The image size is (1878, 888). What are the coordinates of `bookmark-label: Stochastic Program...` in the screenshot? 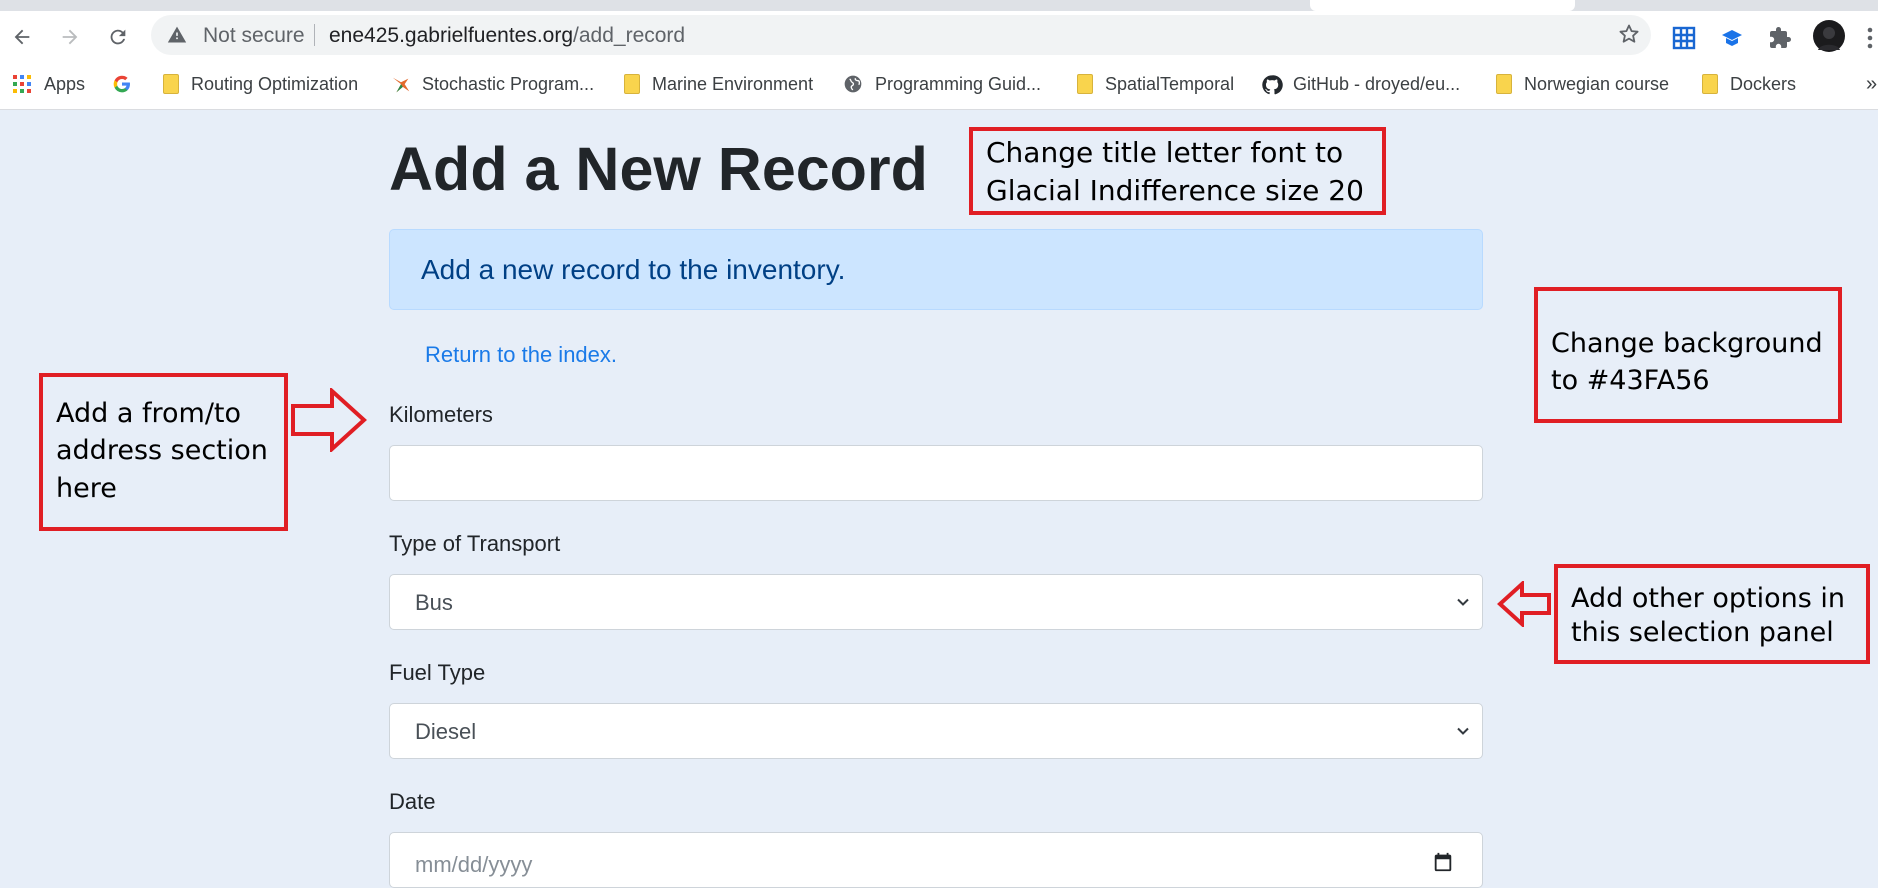 It's located at (508, 83).